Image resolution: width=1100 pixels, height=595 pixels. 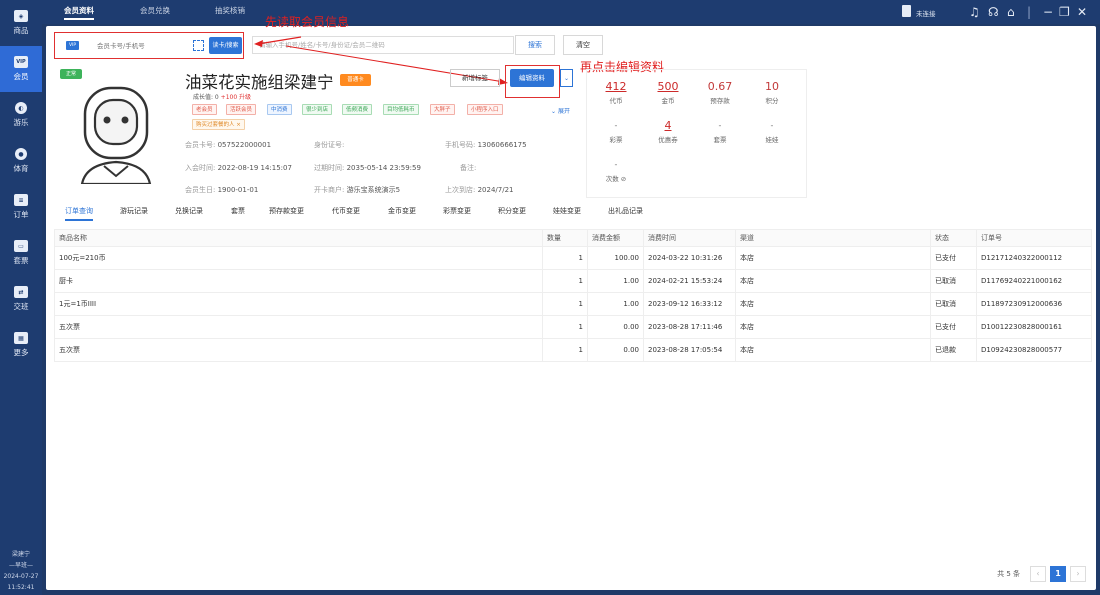 What do you see at coordinates (21, 253) in the screenshot?
I see `sidebar-item-ticket: ▭ 套票` at bounding box center [21, 253].